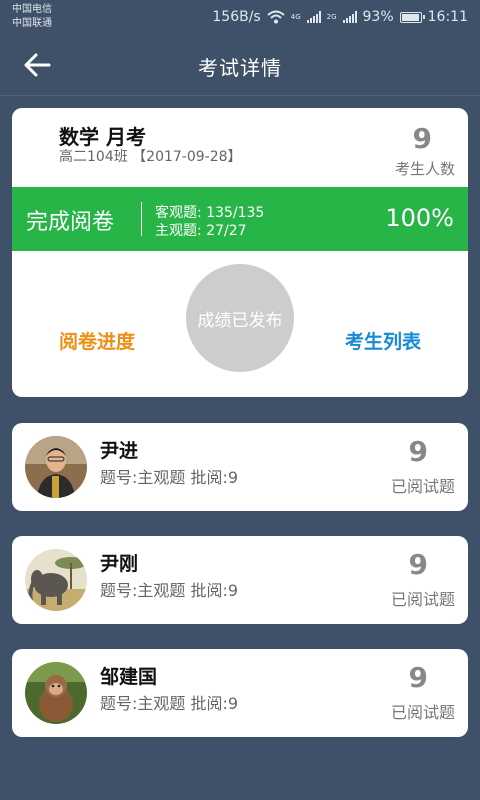  Describe the element at coordinates (119, 451) in the screenshot. I see `grader-name: 尹进` at that location.